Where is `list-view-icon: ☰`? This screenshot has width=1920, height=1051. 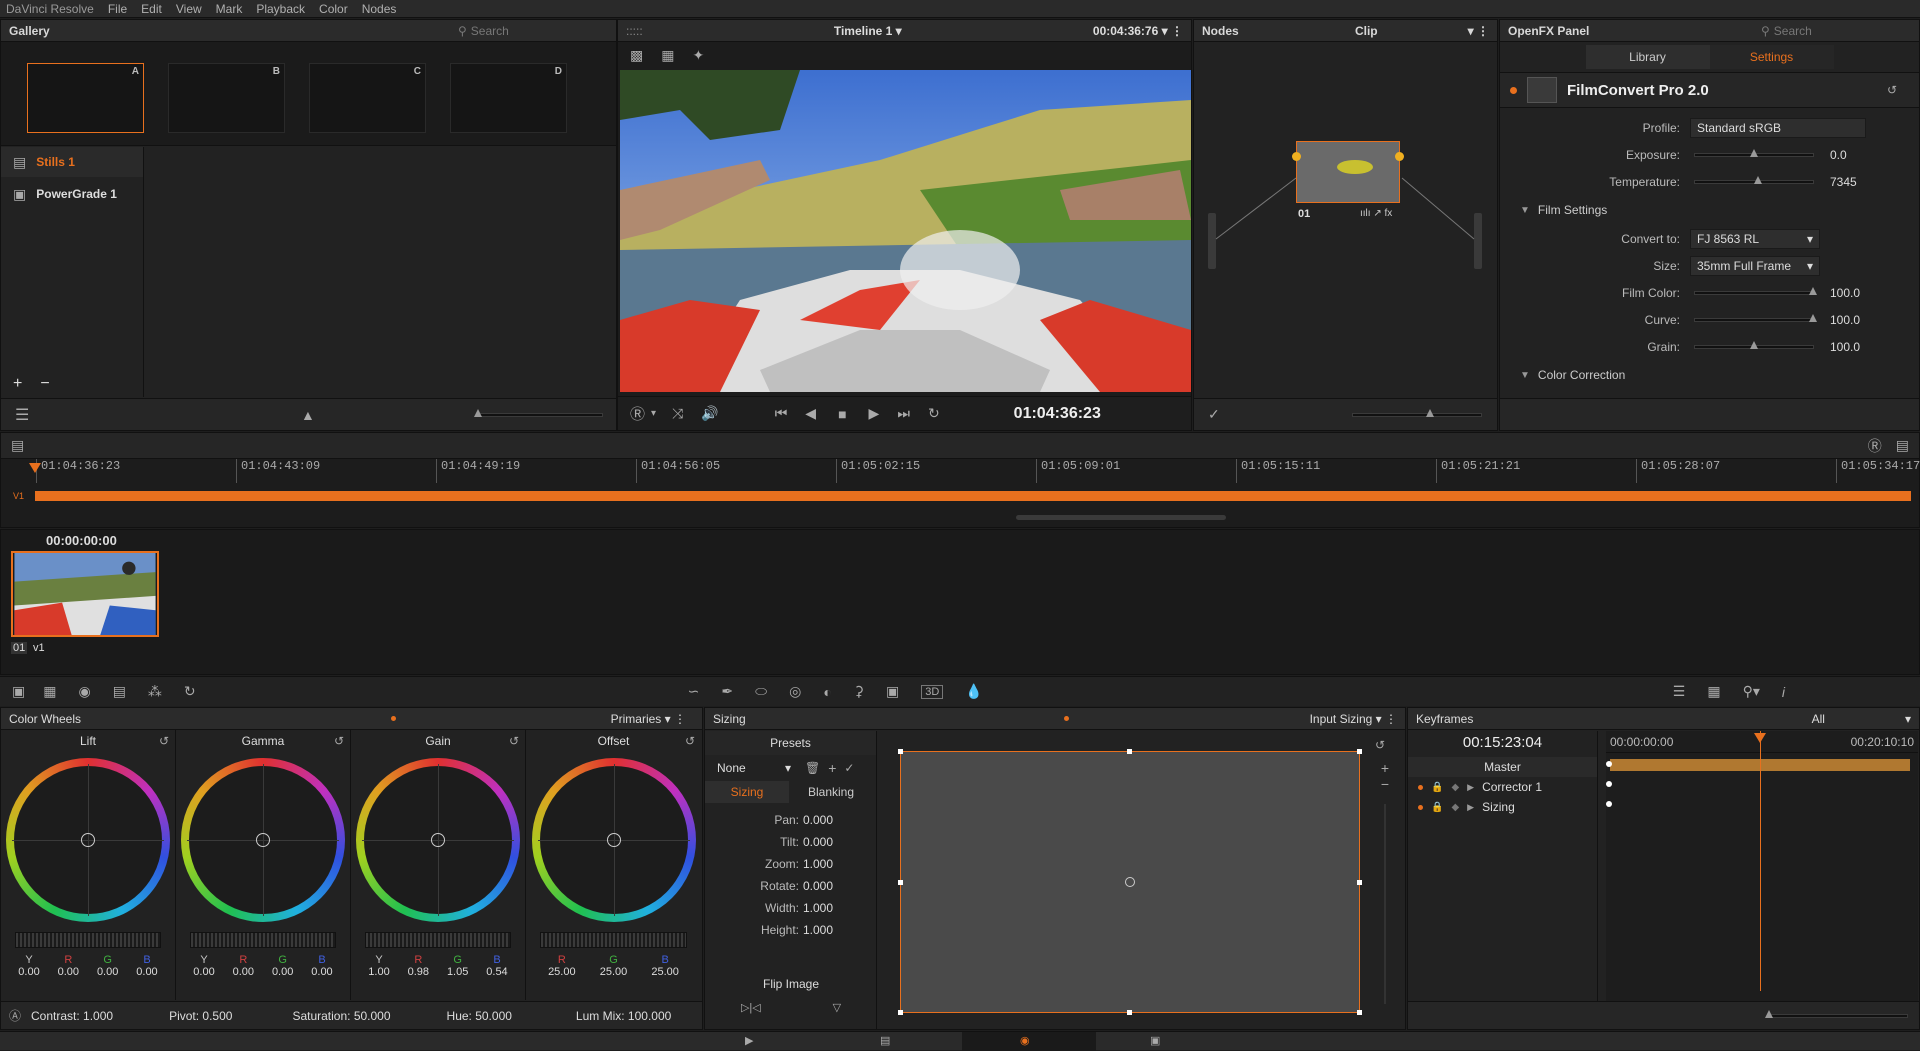 list-view-icon: ☰ is located at coordinates (22, 415).